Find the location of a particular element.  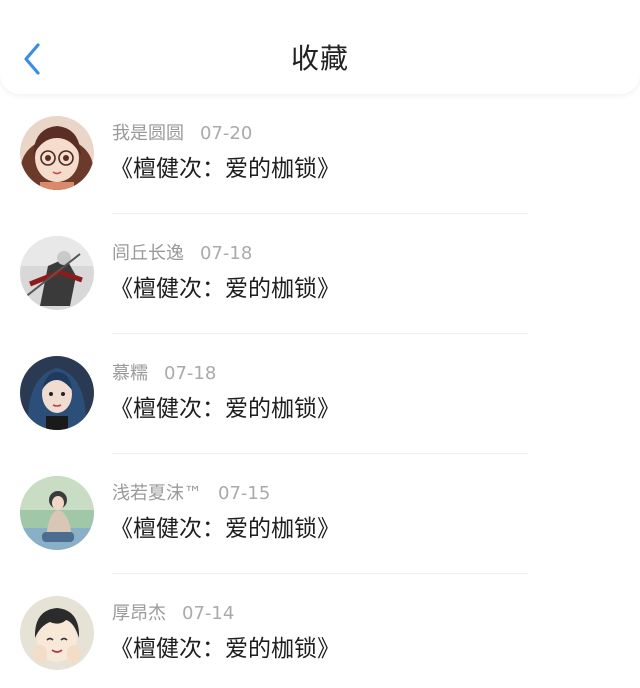

item-meta: 我是圆圆 07-20 is located at coordinates (182, 134).